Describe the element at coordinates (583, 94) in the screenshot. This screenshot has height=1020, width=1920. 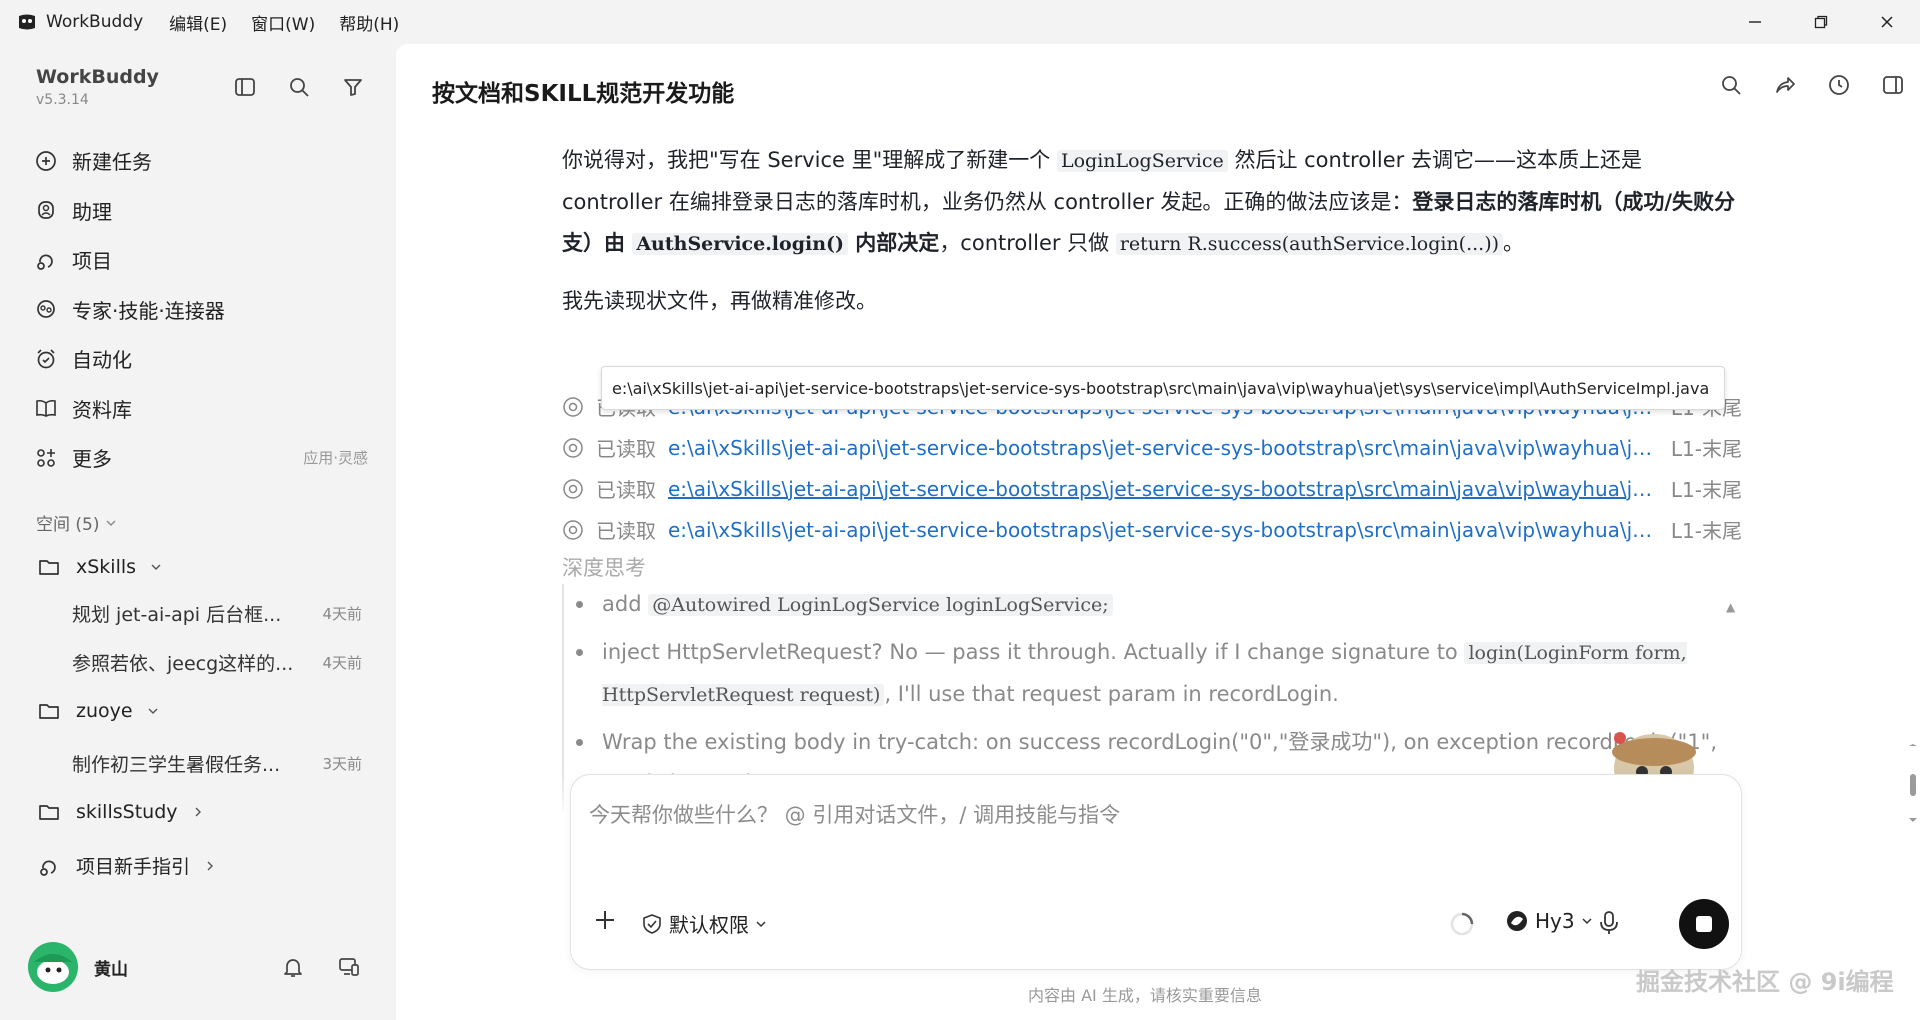
I see `page-title: 按文档和SKILL规范开发功能` at that location.